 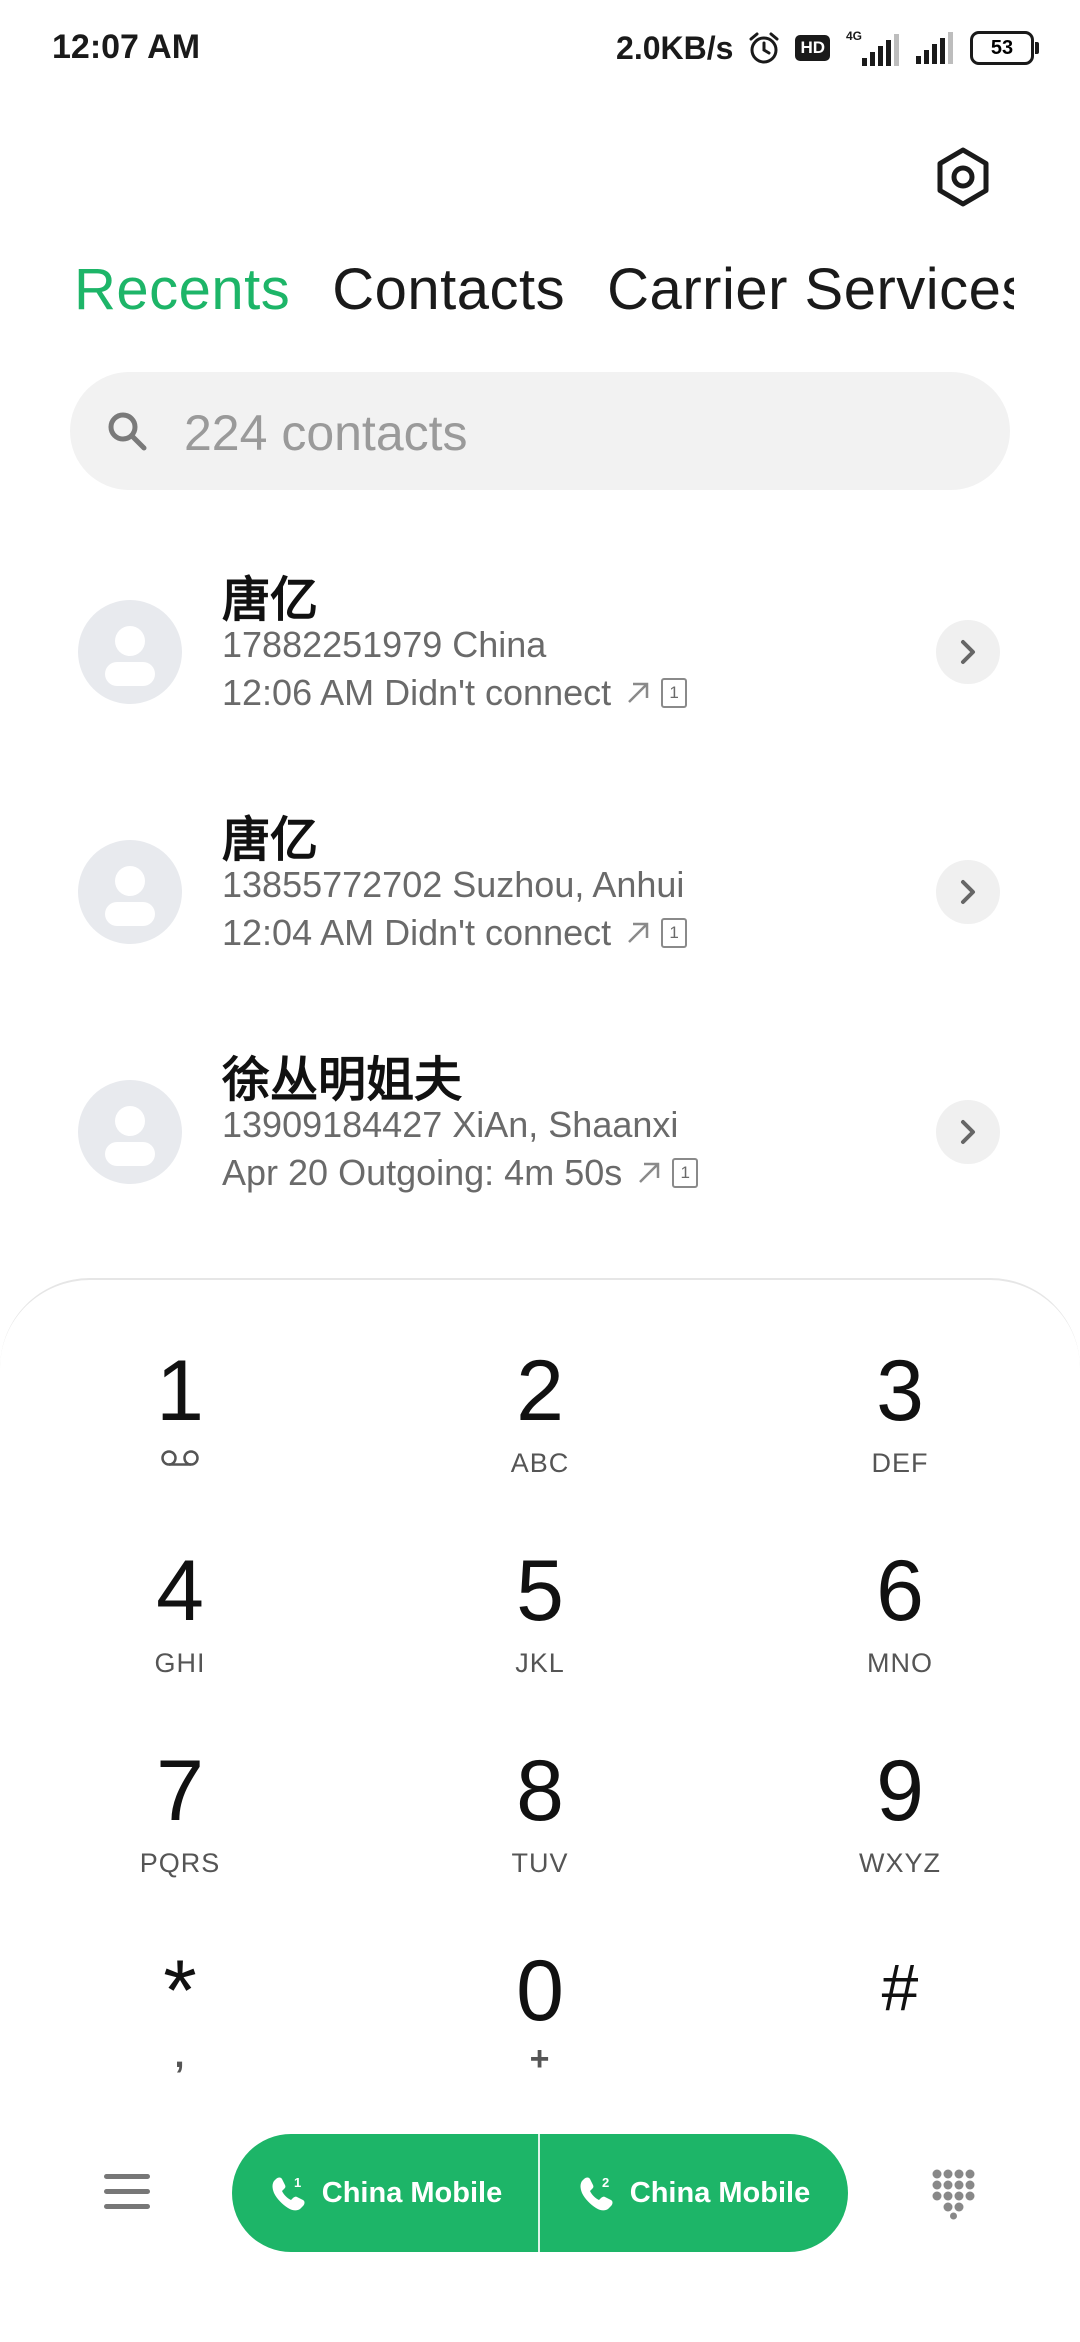 I want to click on search-placeholder: 224 contacts, so click(x=326, y=433).